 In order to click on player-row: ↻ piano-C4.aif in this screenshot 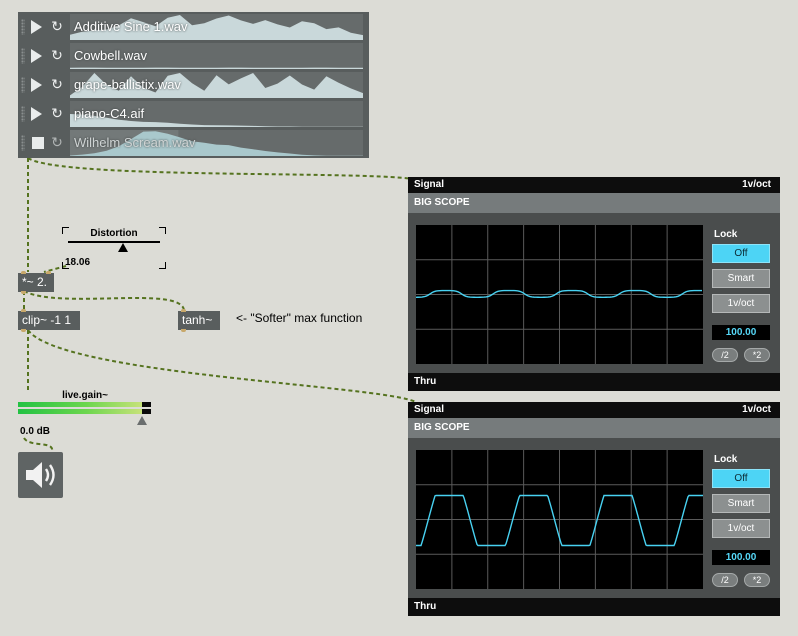, I will do `click(193, 114)`.